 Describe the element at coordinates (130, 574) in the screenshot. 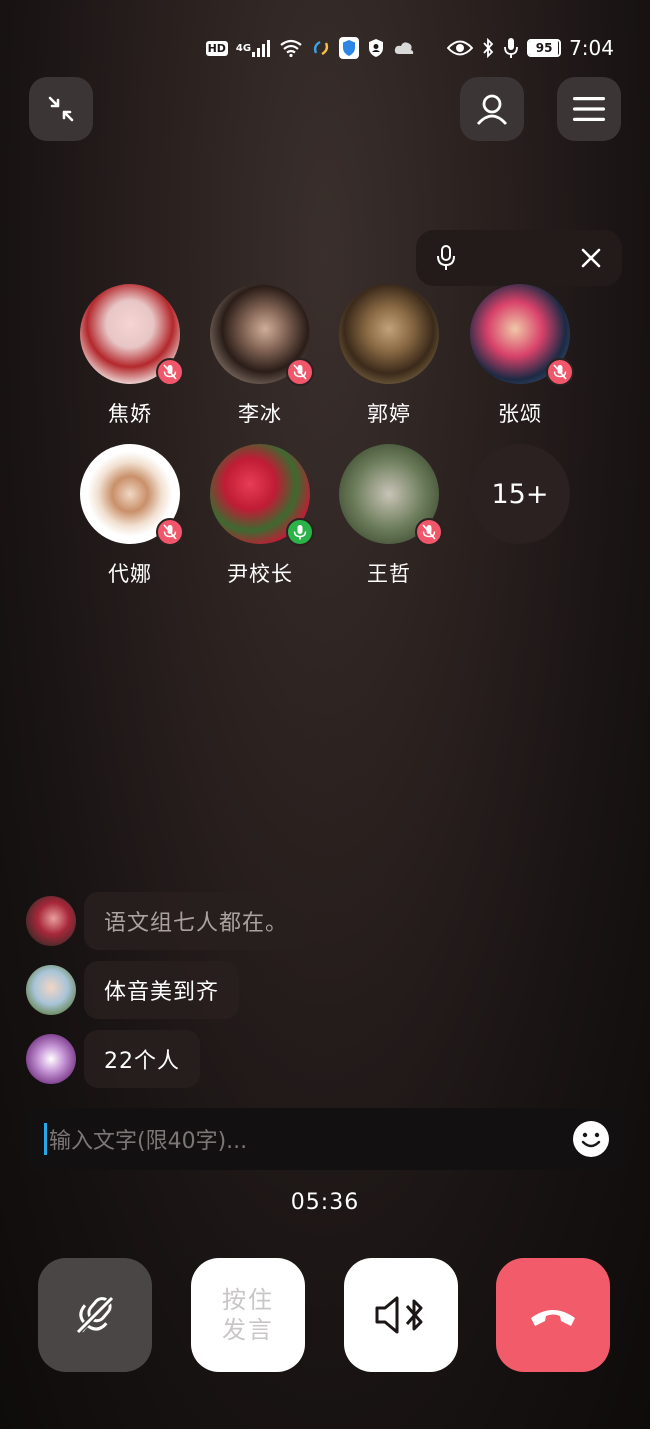

I see `participant-name: 代娜` at that location.